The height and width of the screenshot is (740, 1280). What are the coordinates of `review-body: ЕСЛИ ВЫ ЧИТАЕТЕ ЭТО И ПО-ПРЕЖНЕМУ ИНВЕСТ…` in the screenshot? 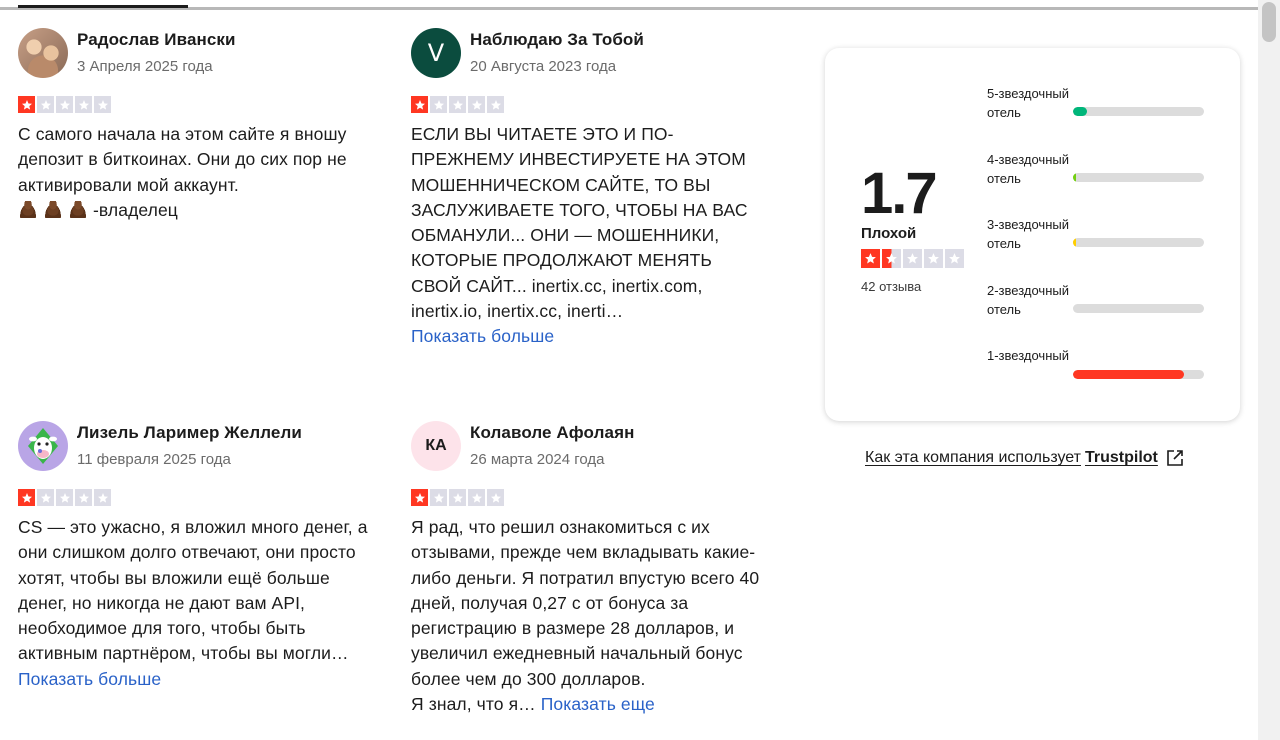 It's located at (579, 223).